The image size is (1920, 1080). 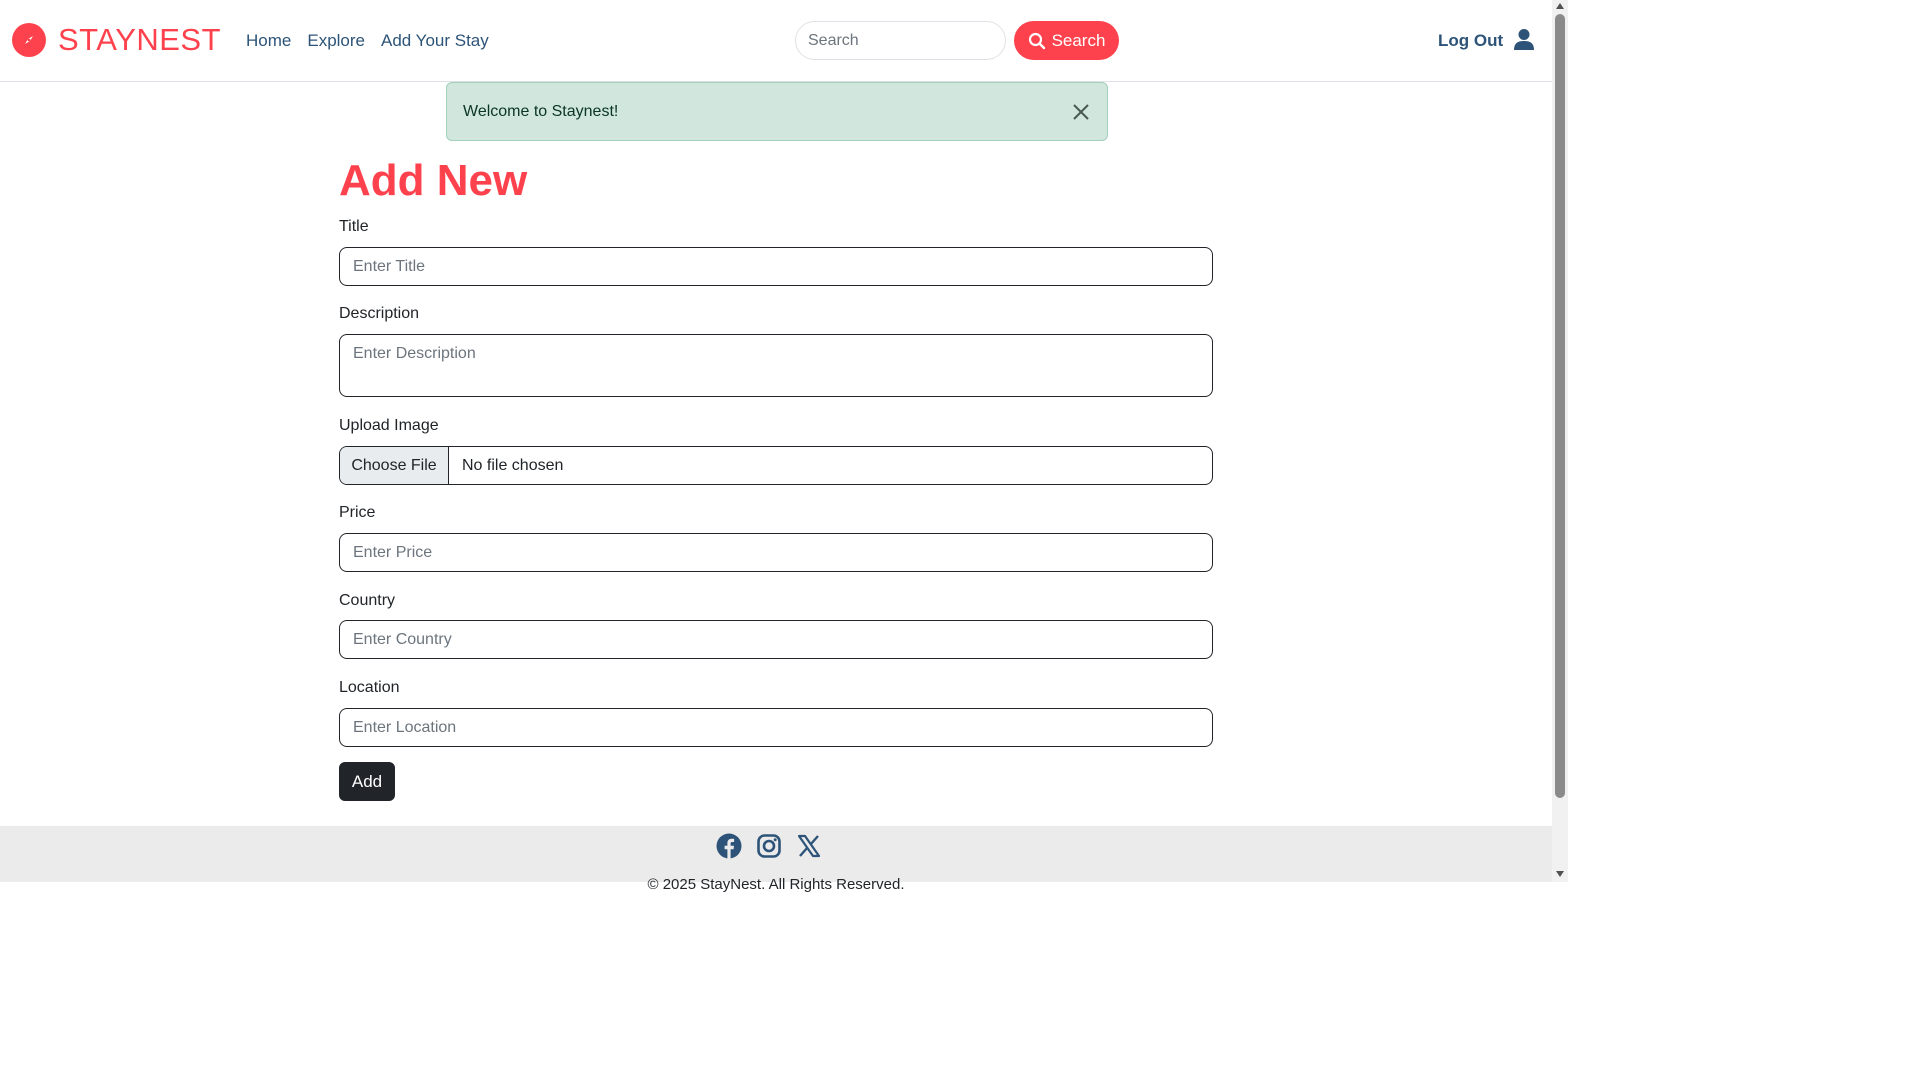 What do you see at coordinates (776, 727) in the screenshot?
I see `location-input` at bounding box center [776, 727].